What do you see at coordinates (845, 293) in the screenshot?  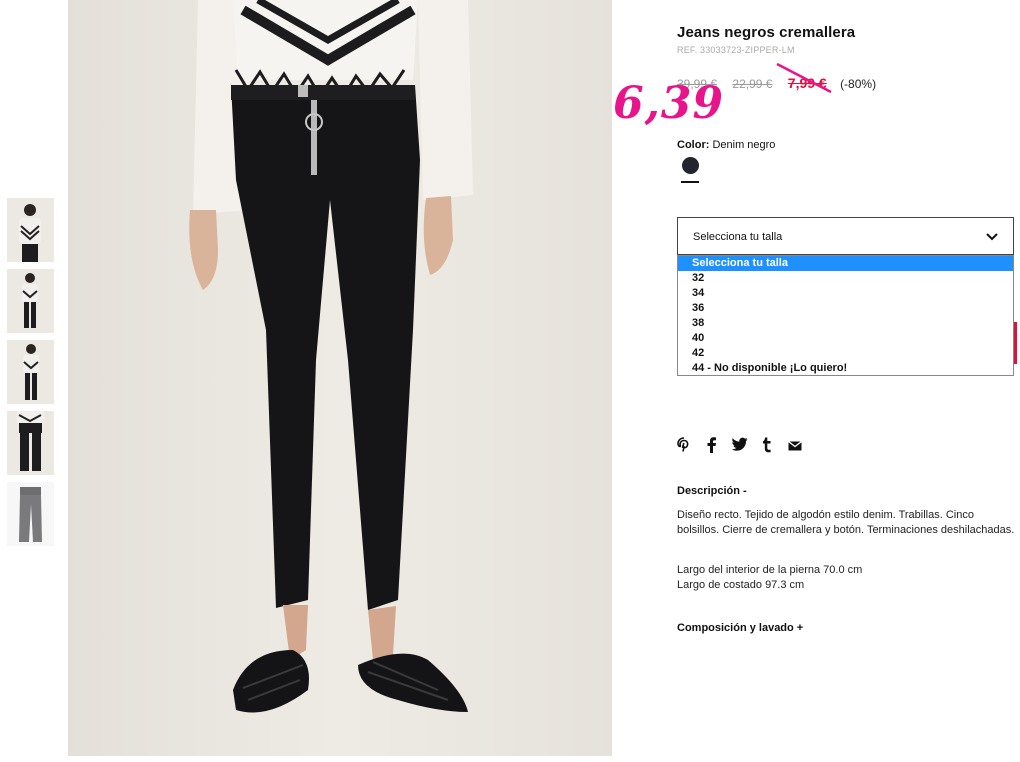 I see `size-option-34: 34` at bounding box center [845, 293].